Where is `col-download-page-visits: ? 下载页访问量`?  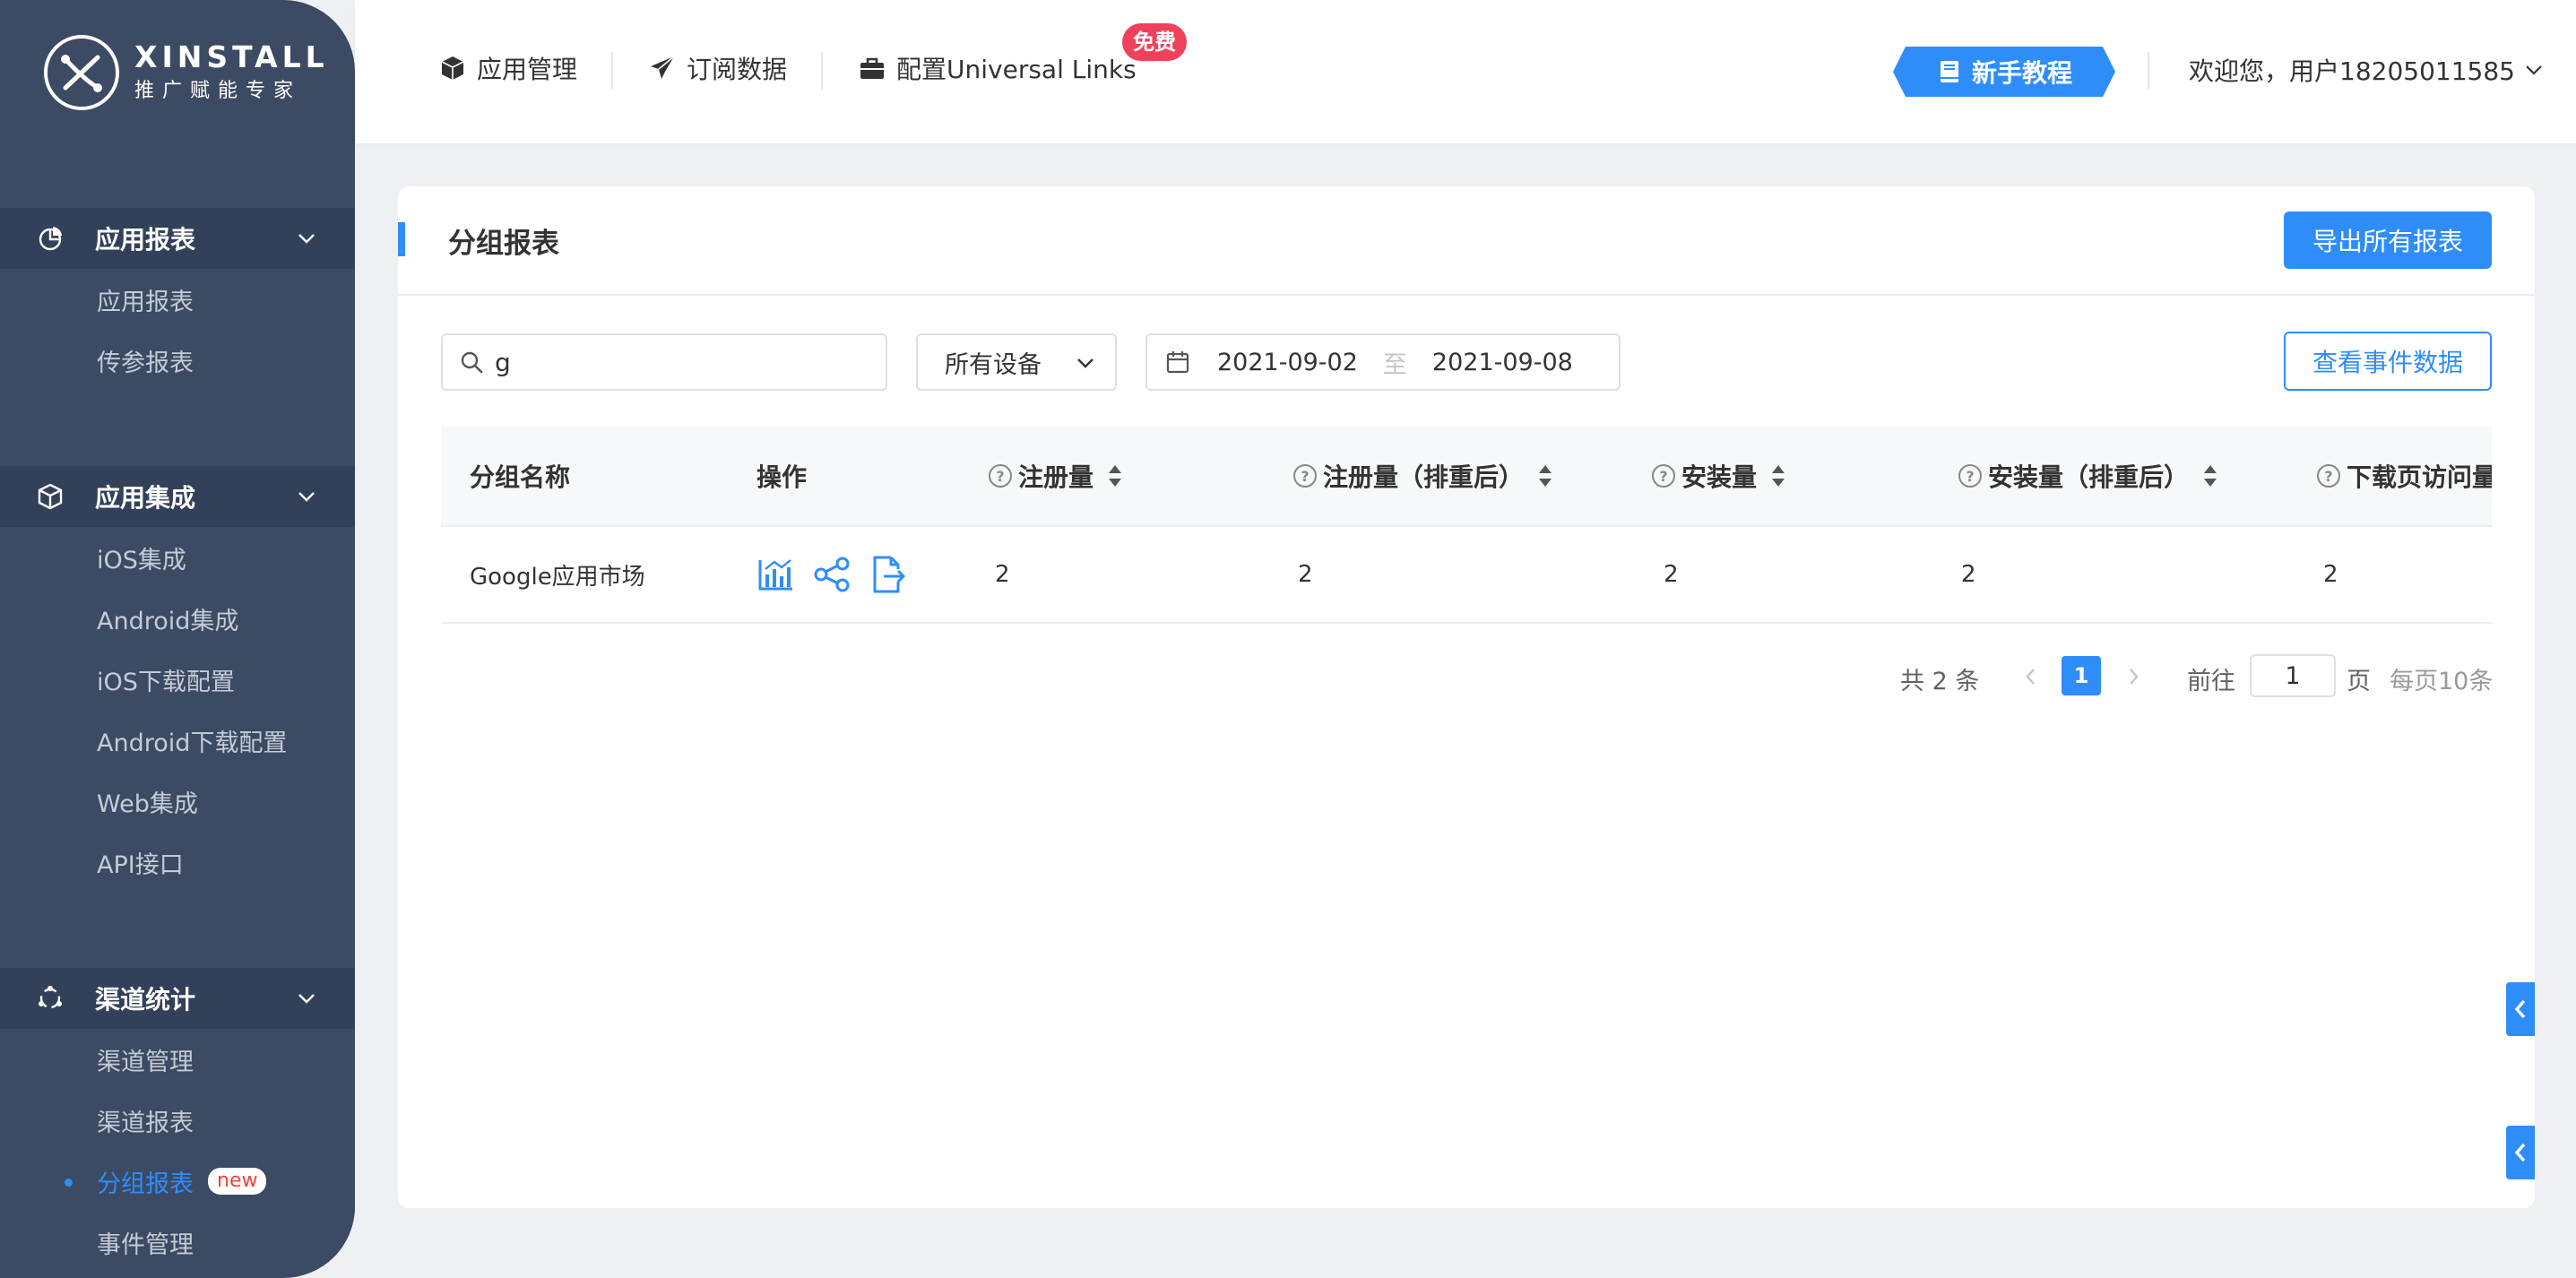 col-download-page-visits: ? 下载页访问量 is located at coordinates (2404, 476).